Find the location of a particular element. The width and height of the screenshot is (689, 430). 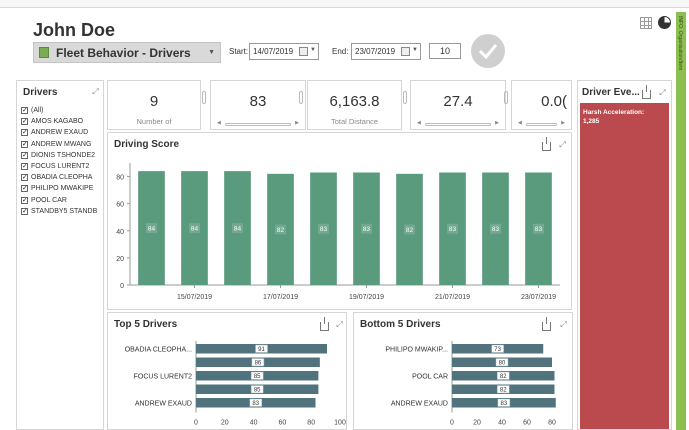

driver-list-item: ✓ POOL CAR is located at coordinates (62, 200).